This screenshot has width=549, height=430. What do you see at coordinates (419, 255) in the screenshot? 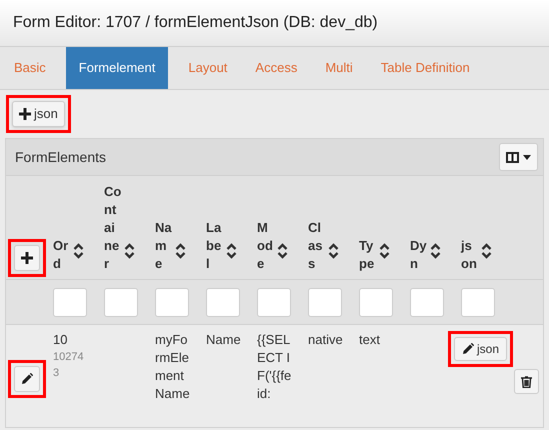
I see `column-header: Dyn` at bounding box center [419, 255].